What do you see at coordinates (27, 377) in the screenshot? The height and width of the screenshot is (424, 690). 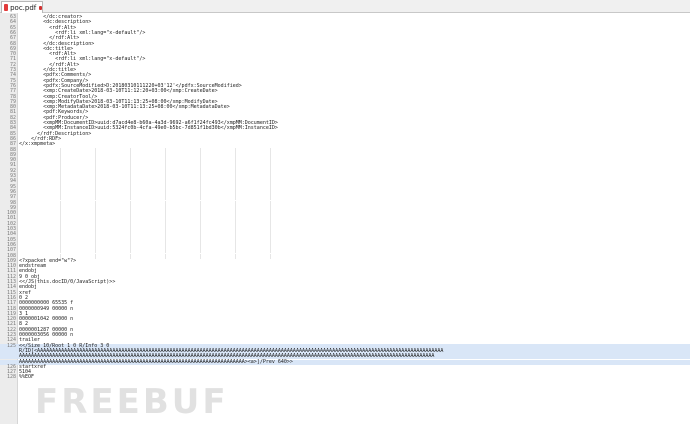 I see `line-text: %%EOF` at bounding box center [27, 377].